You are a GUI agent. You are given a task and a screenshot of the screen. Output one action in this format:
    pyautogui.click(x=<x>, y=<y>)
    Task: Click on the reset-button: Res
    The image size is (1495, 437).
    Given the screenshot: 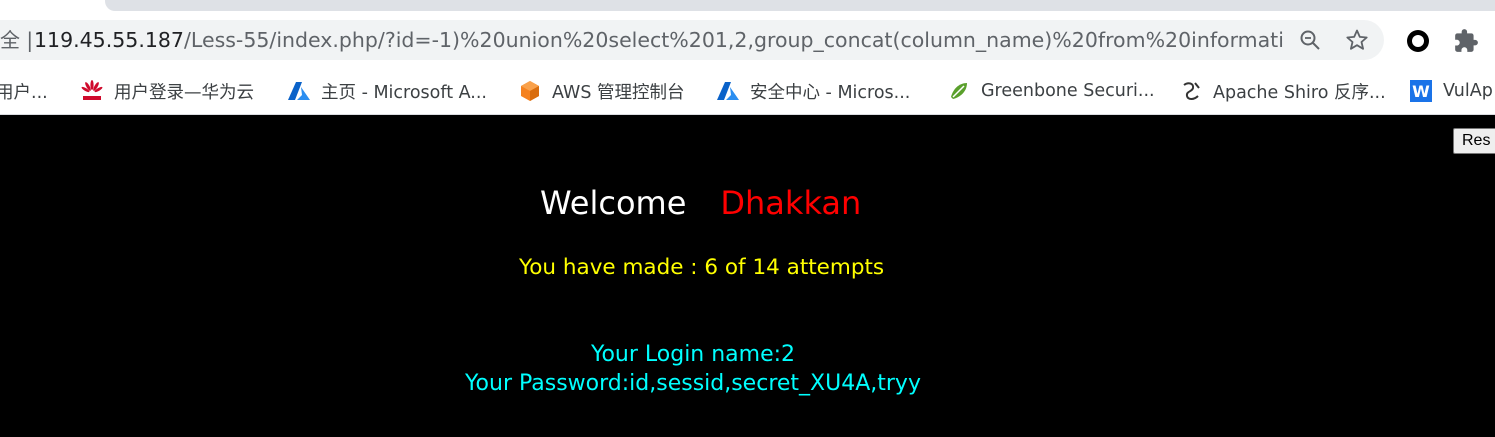 What is the action you would take?
    pyautogui.click(x=1474, y=141)
    